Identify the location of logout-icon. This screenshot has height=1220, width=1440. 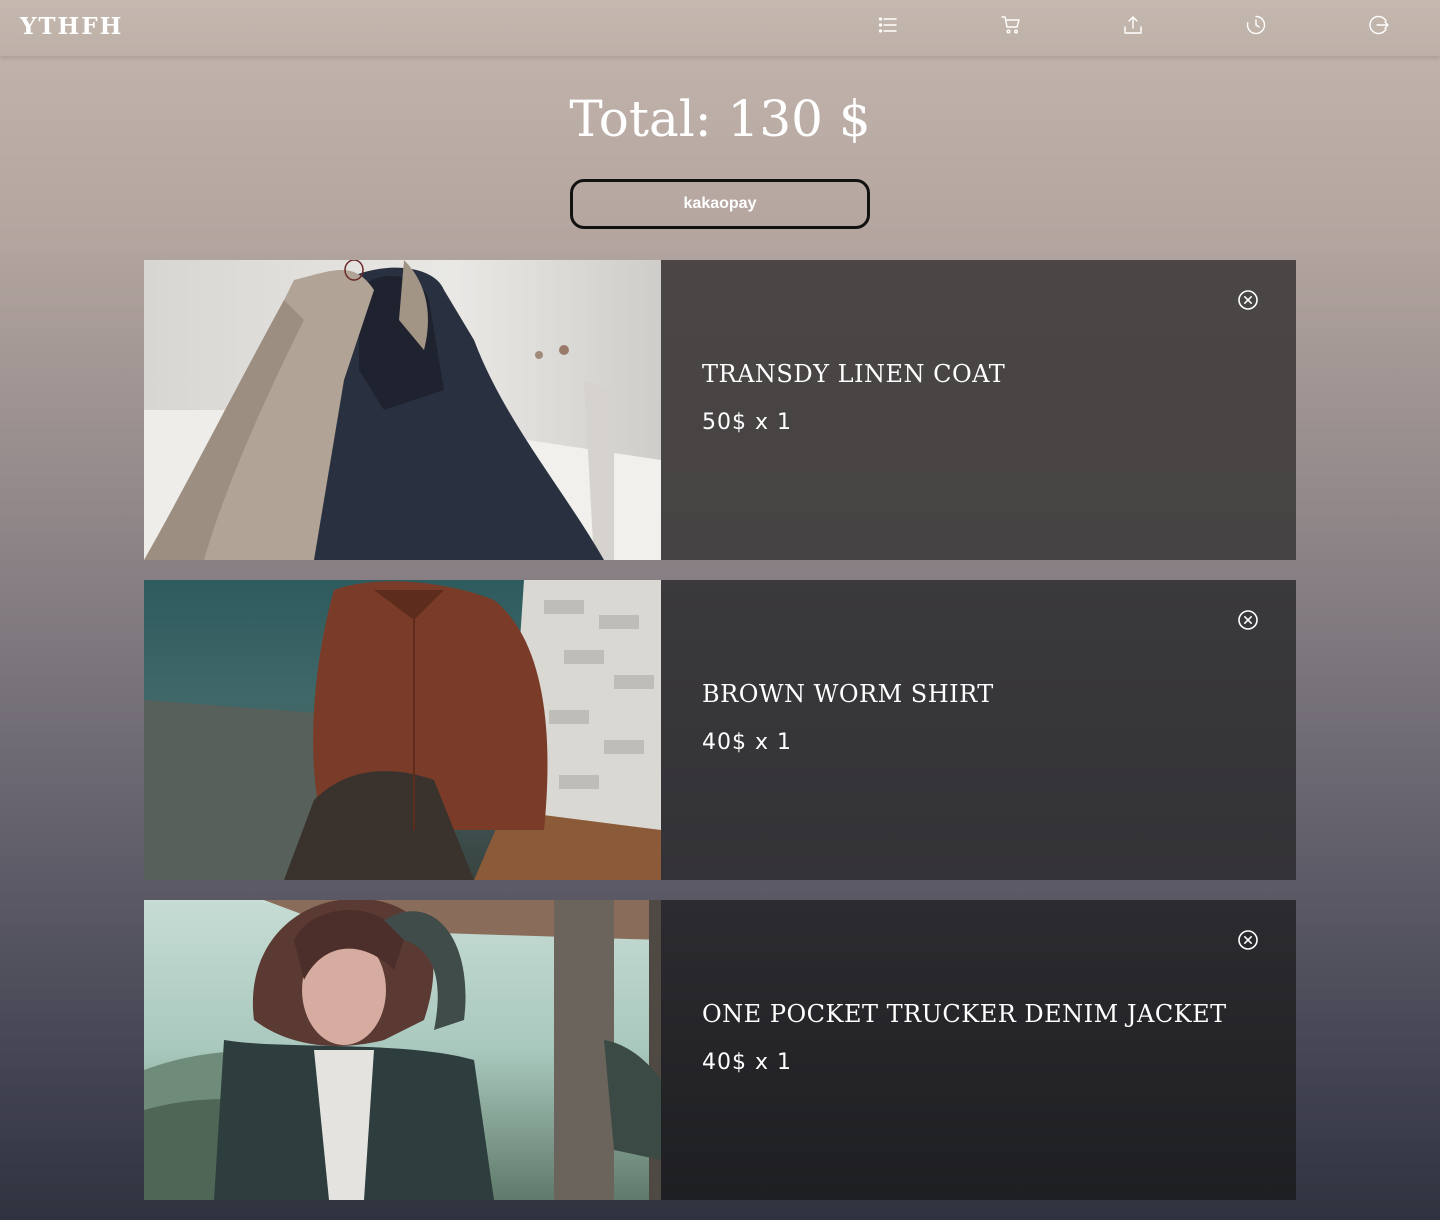
(1379, 25).